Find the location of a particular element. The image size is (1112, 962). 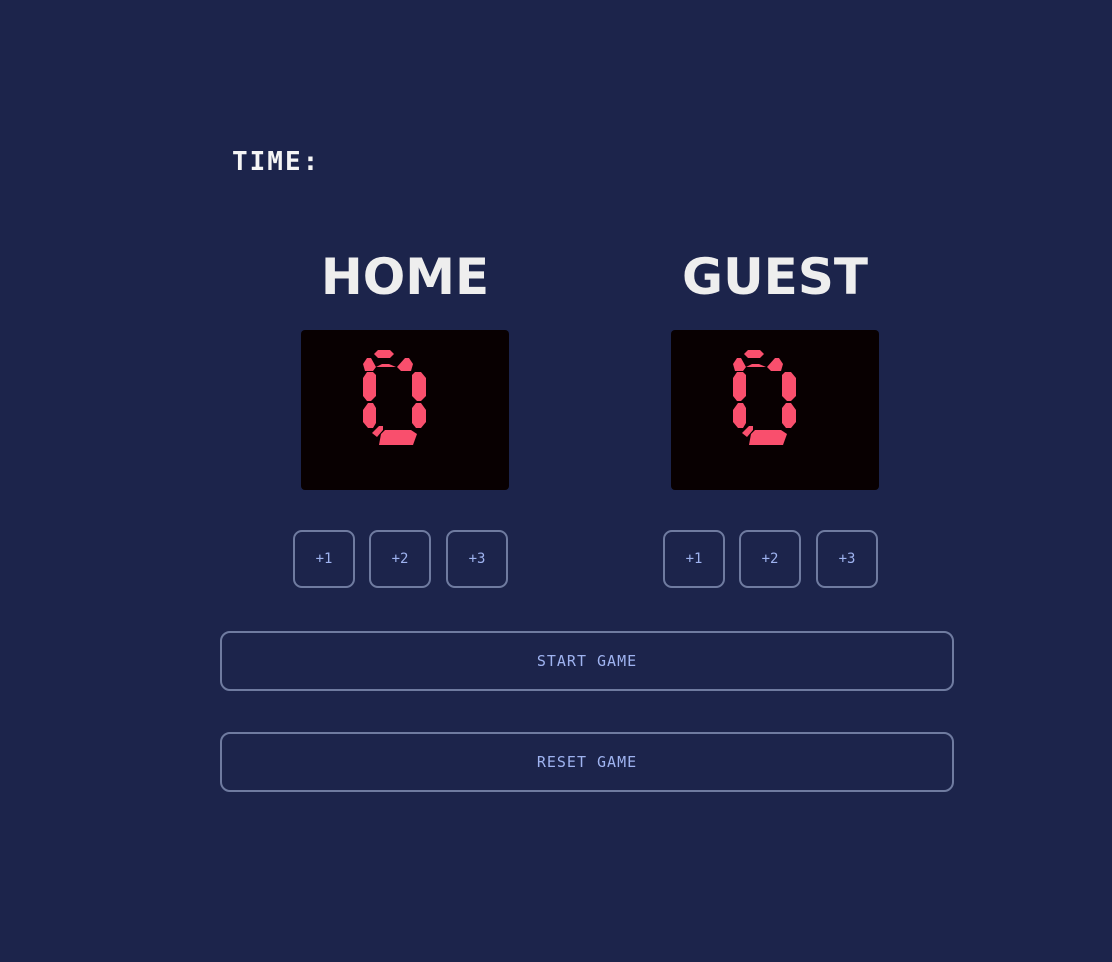

guest-points-buttons: +1 +2 +3 is located at coordinates (771, 561).